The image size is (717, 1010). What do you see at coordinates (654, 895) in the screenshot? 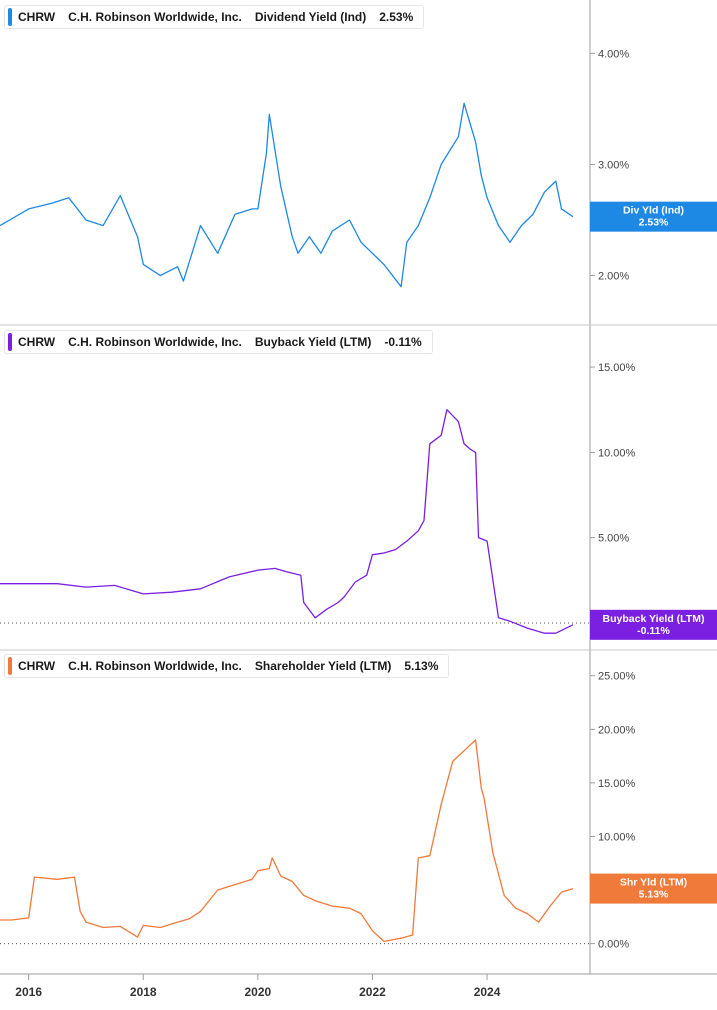
I see `value-badge-value: 5.13%` at bounding box center [654, 895].